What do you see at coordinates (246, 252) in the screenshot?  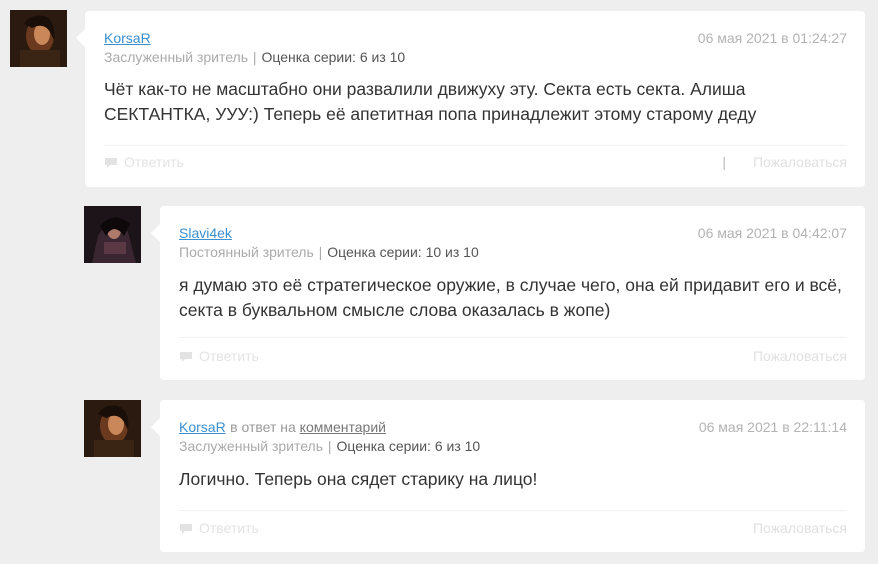 I see `user-status: Постоянный зритель` at bounding box center [246, 252].